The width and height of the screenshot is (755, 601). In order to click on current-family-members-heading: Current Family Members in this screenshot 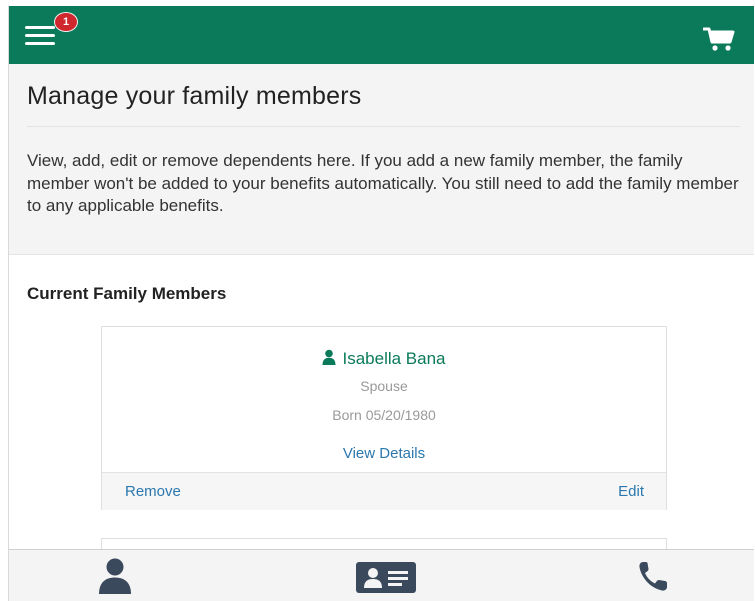, I will do `click(127, 293)`.